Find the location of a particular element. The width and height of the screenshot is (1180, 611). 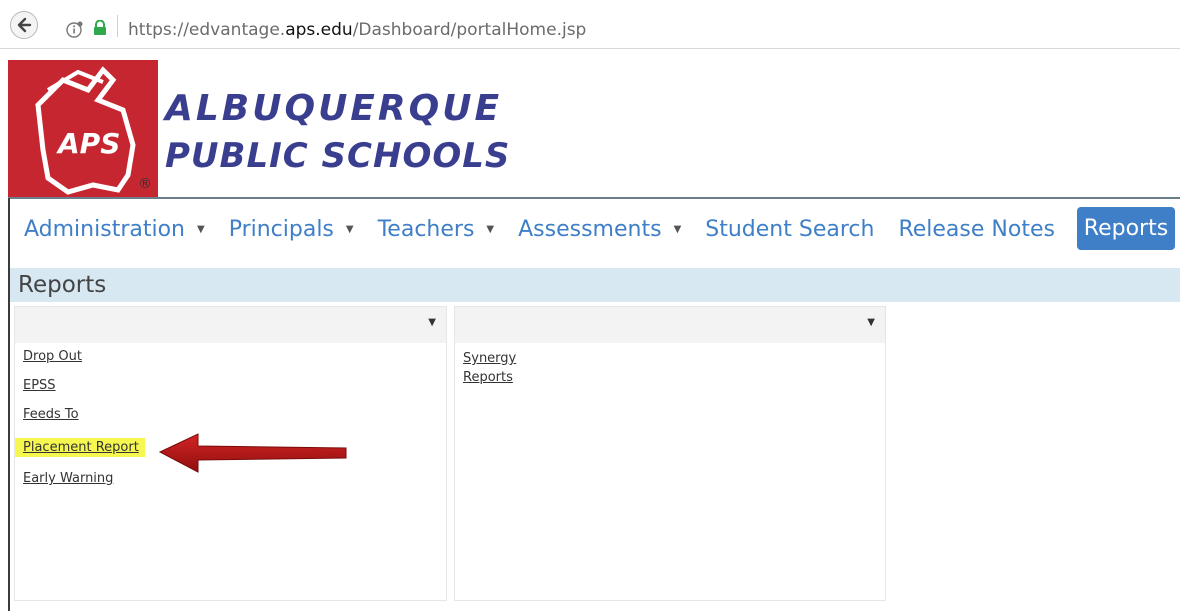

nav-label: Administration is located at coordinates (104, 229).